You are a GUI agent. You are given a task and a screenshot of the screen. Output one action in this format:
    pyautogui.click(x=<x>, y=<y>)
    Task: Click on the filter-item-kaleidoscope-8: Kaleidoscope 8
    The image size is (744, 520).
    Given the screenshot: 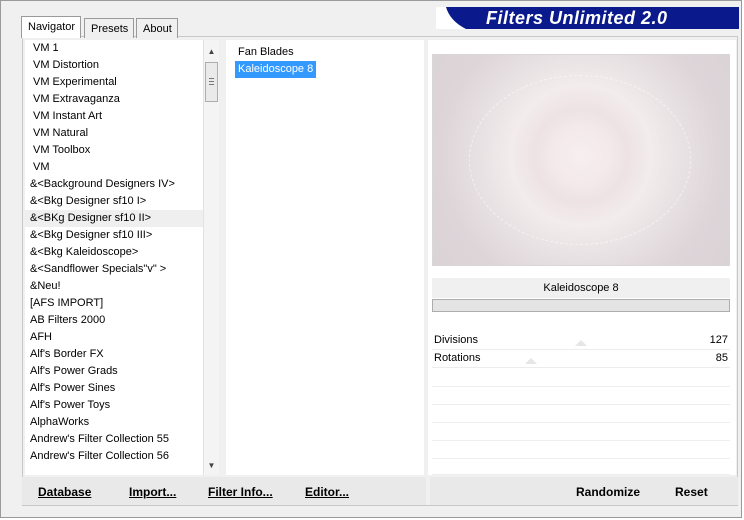 What is the action you would take?
    pyautogui.click(x=276, y=69)
    